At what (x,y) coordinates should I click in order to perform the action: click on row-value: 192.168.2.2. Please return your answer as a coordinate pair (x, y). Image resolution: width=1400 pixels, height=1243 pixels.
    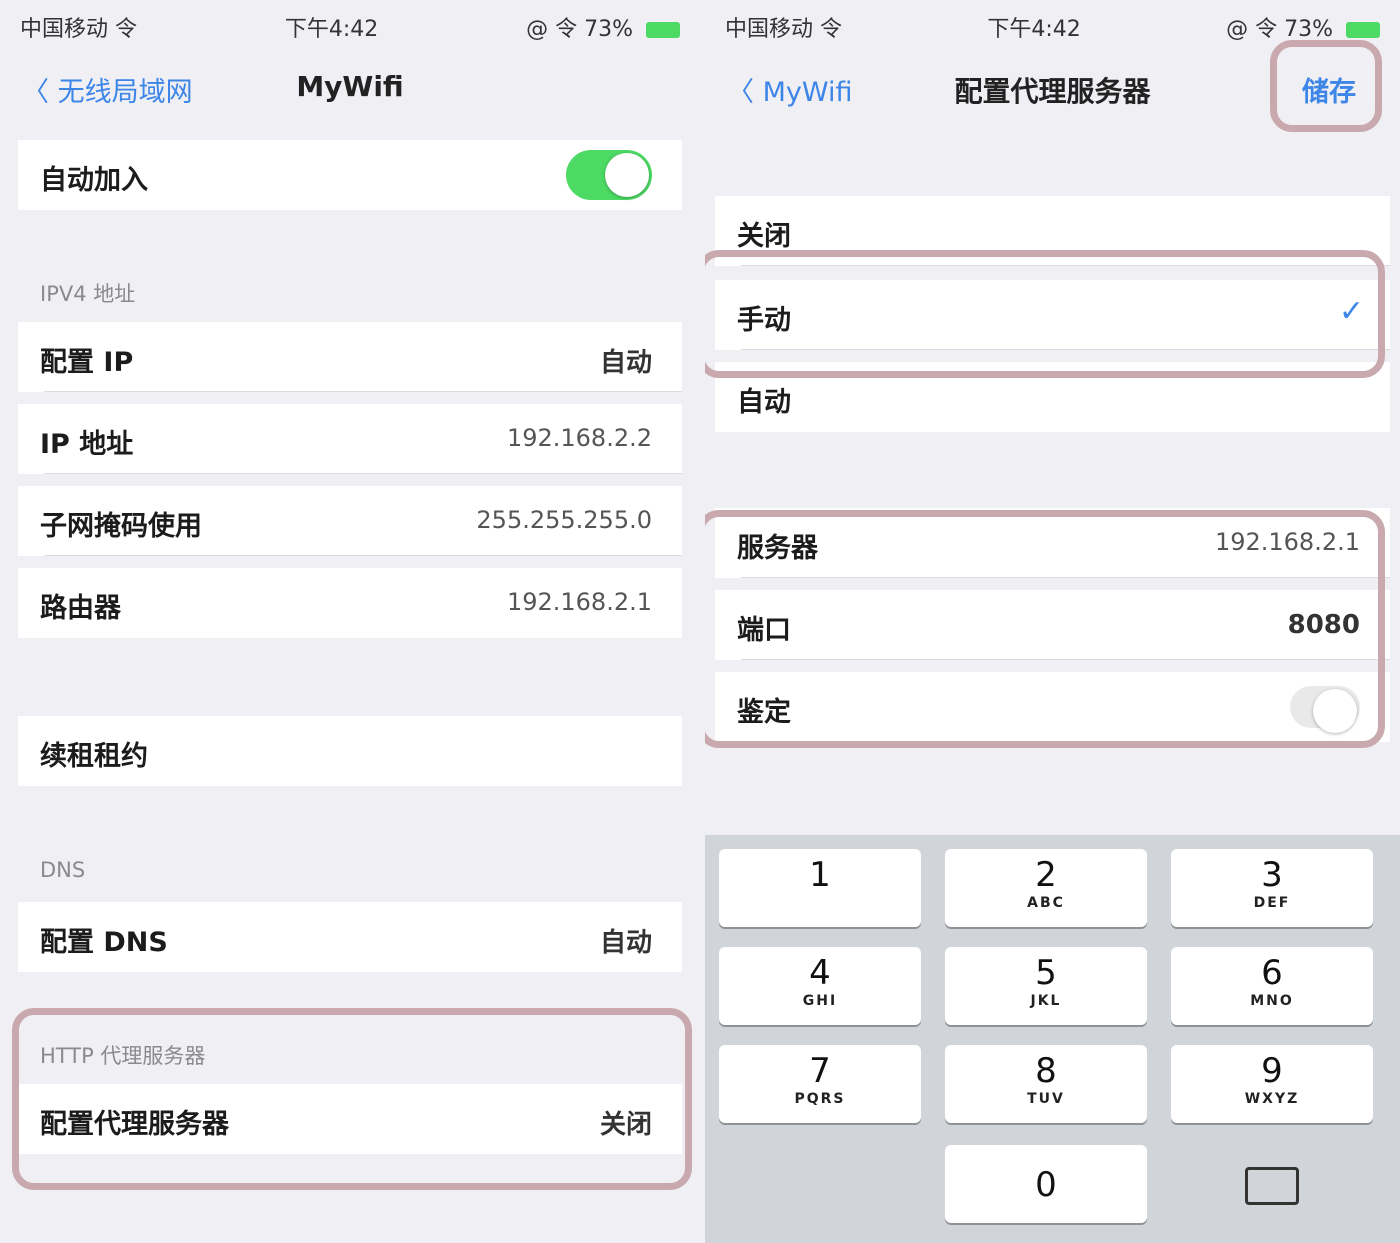
    Looking at the image, I should click on (579, 438).